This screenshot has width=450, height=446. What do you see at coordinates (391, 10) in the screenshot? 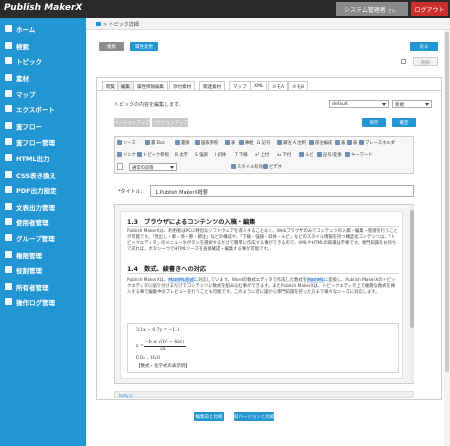
I see `user-suffix: さん` at bounding box center [391, 10].